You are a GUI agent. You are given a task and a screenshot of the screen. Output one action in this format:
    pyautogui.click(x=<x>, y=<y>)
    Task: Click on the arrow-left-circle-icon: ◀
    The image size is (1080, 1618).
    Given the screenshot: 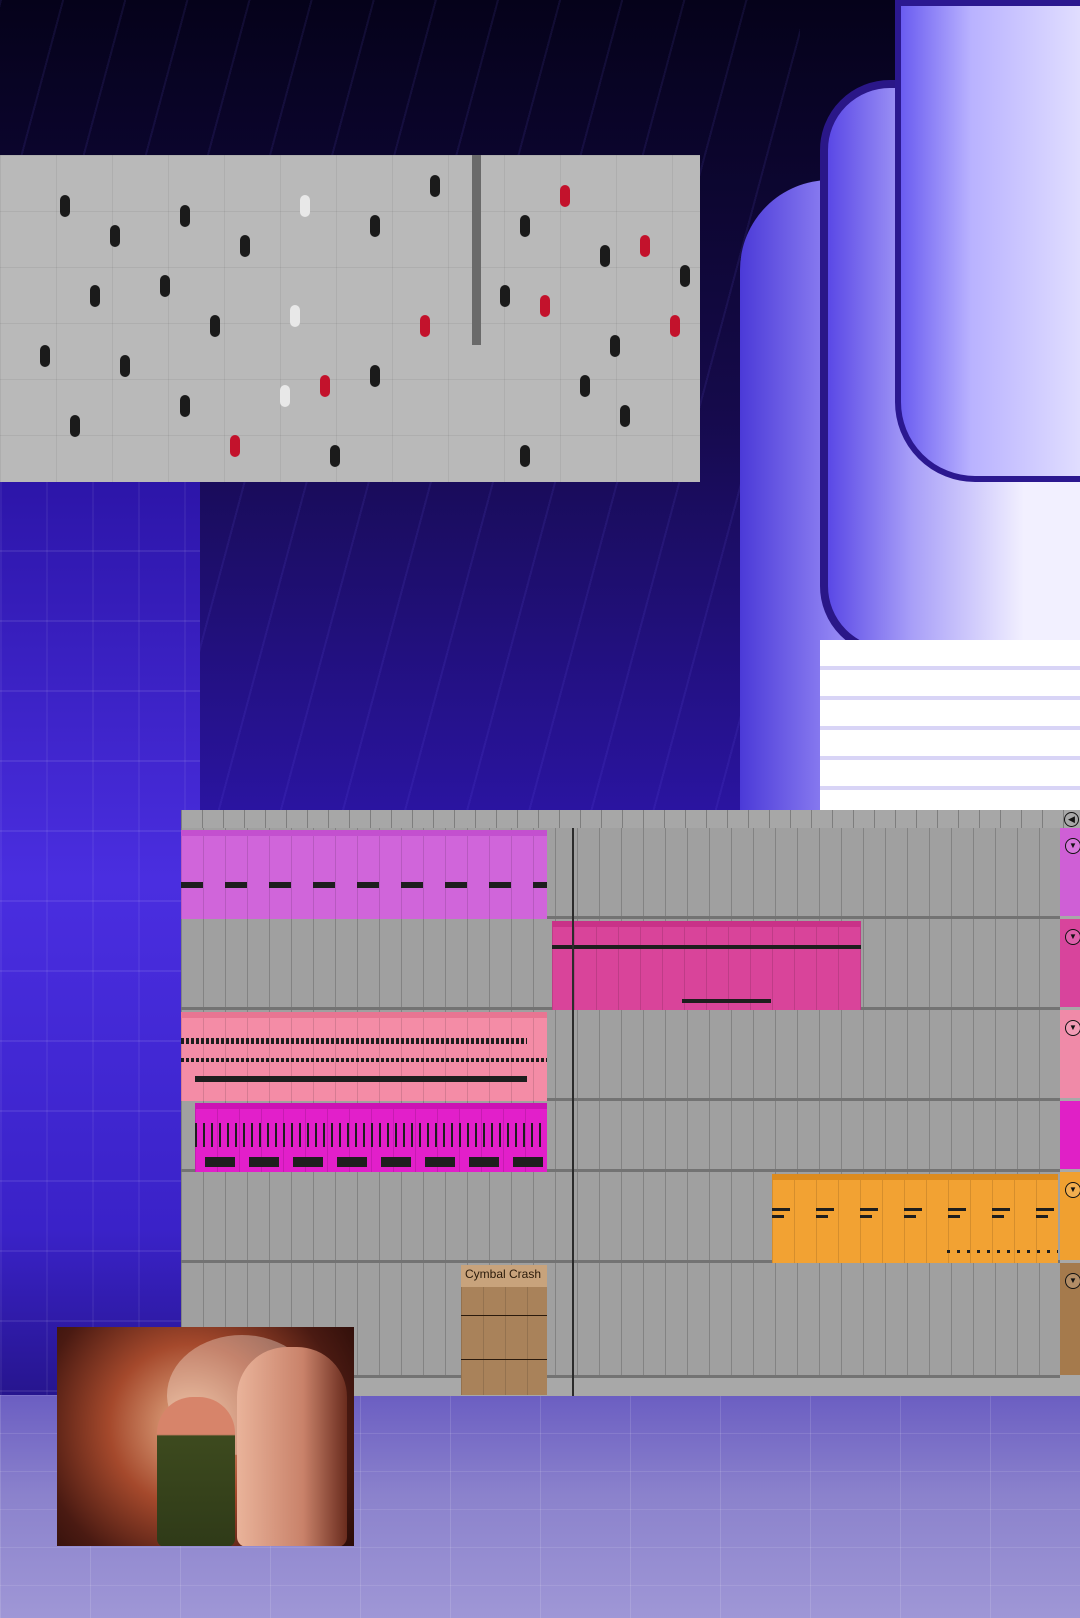 What is the action you would take?
    pyautogui.click(x=1071, y=819)
    